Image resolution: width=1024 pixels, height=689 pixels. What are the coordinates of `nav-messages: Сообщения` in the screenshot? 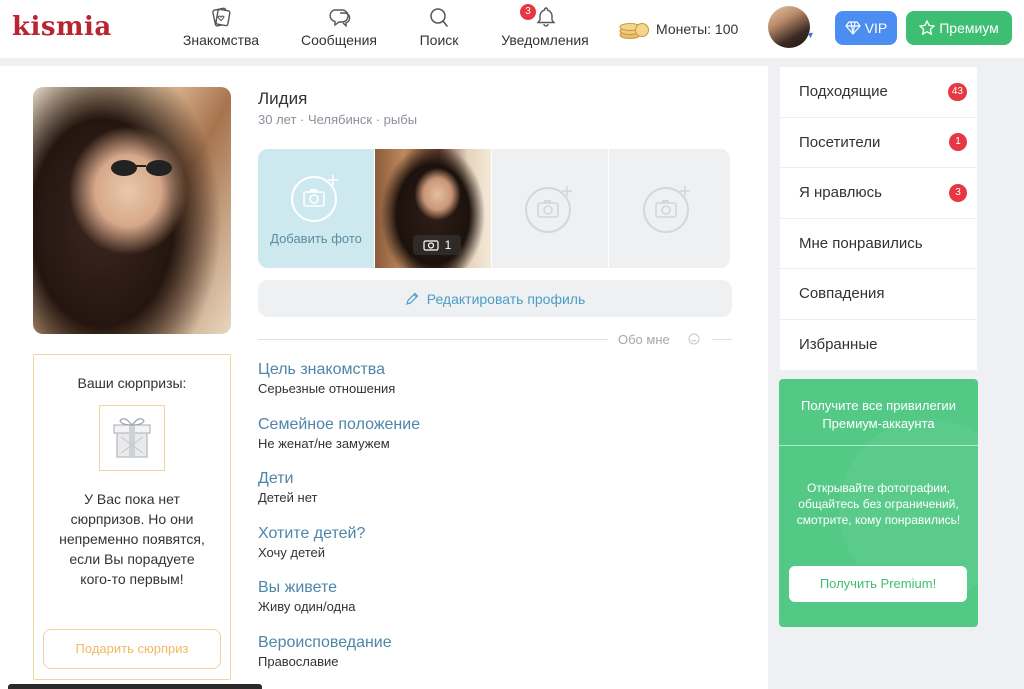 It's located at (339, 27).